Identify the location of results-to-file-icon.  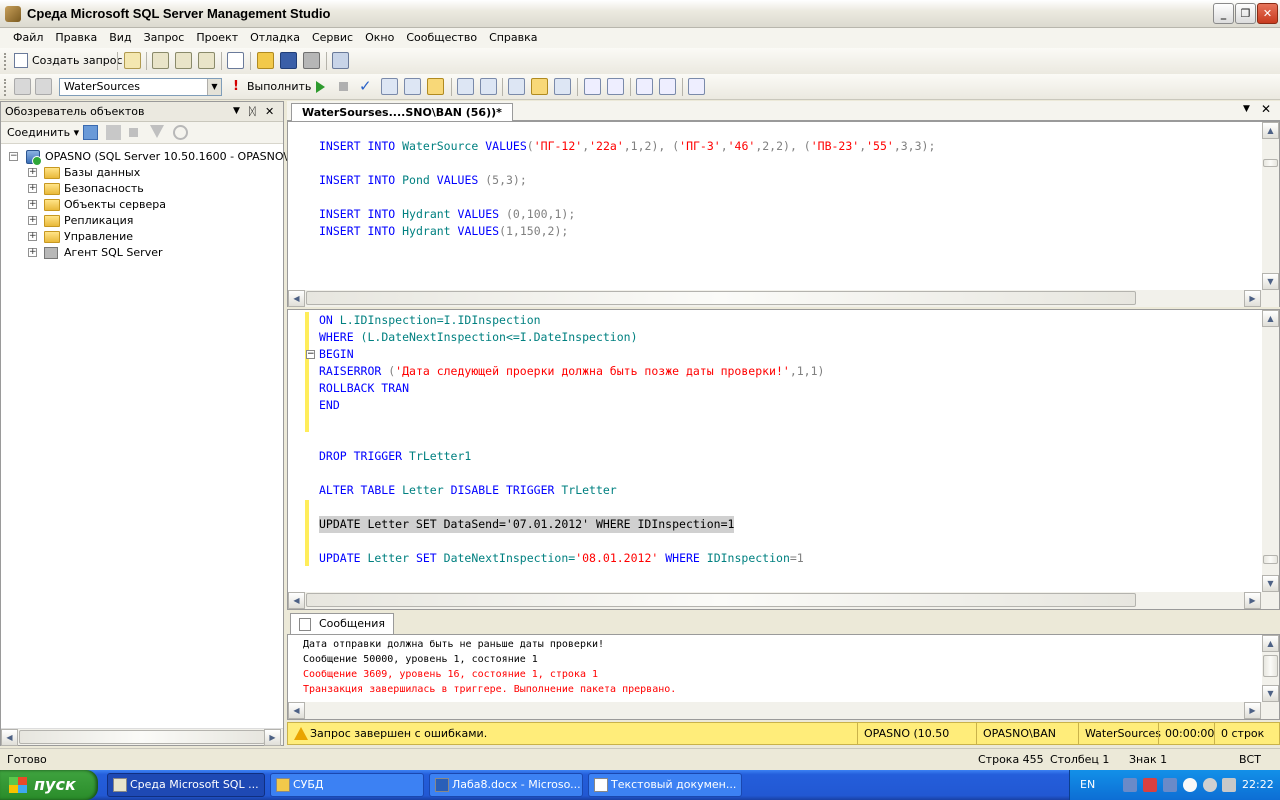
(435, 86).